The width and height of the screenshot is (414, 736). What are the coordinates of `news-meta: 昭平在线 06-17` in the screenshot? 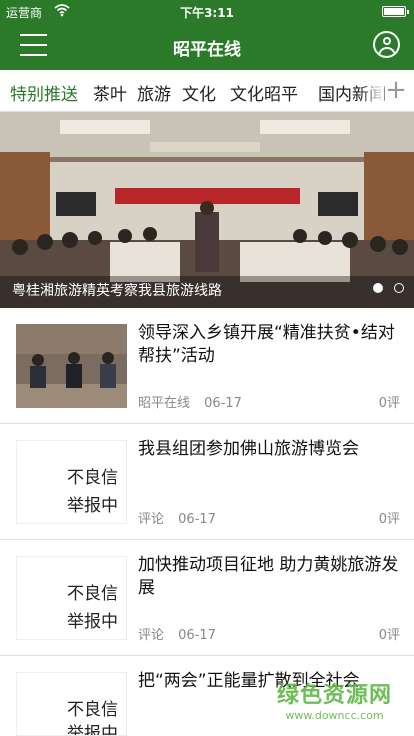 It's located at (195, 401).